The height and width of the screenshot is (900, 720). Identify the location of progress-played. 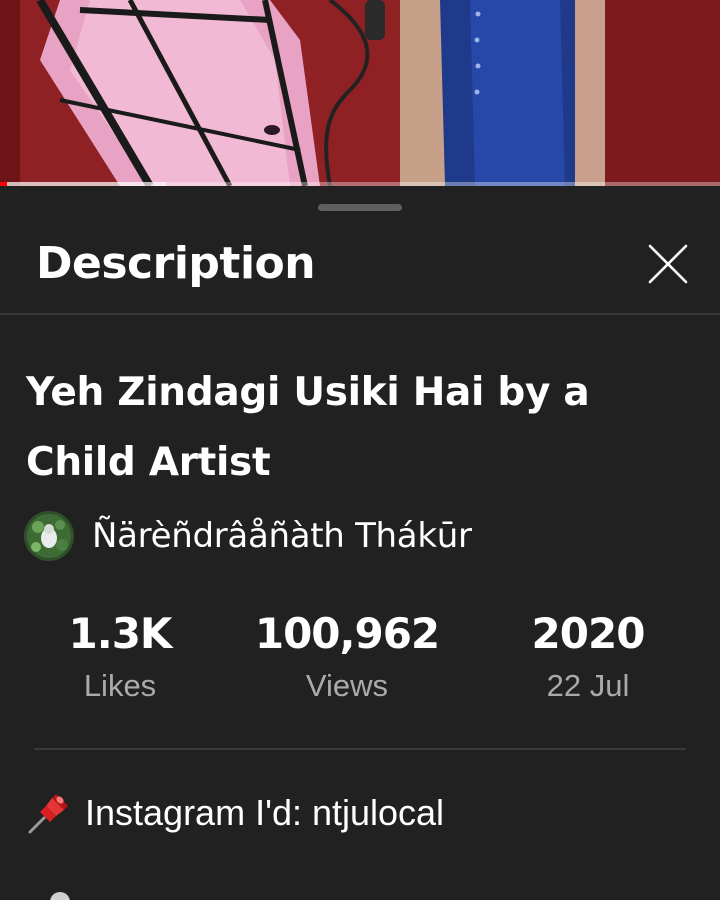
(4, 184).